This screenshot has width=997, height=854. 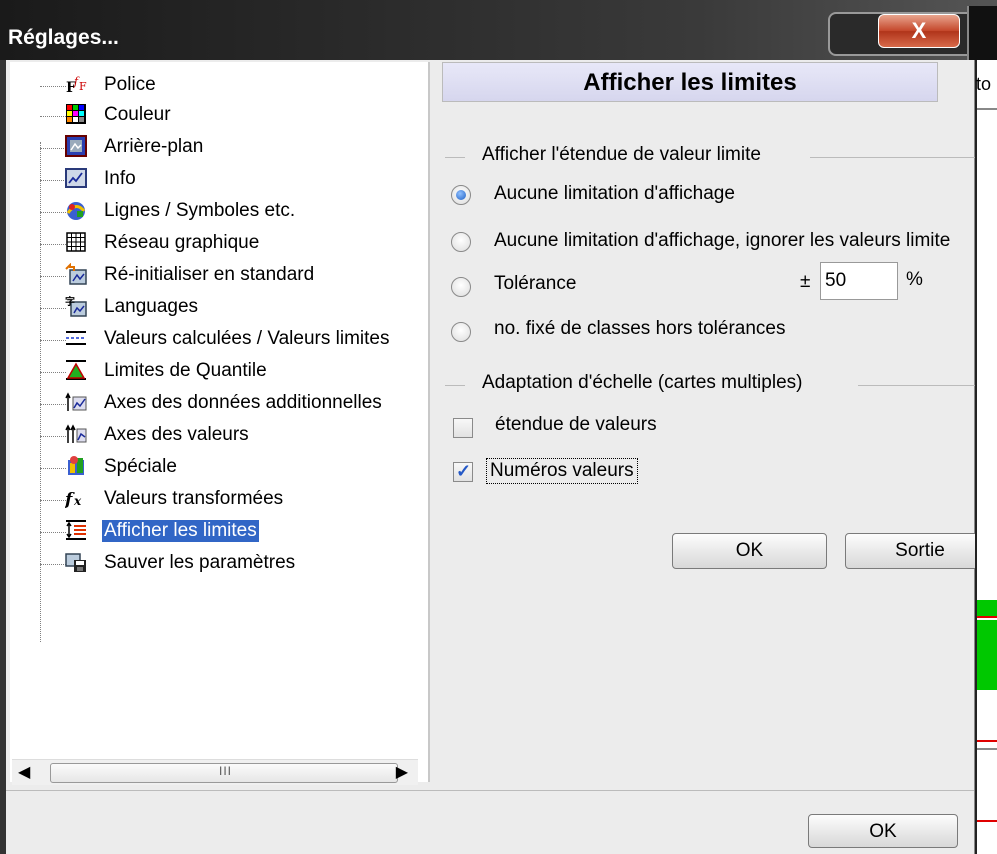 What do you see at coordinates (24, 772) in the screenshot?
I see `scroll-left-icon: ◀` at bounding box center [24, 772].